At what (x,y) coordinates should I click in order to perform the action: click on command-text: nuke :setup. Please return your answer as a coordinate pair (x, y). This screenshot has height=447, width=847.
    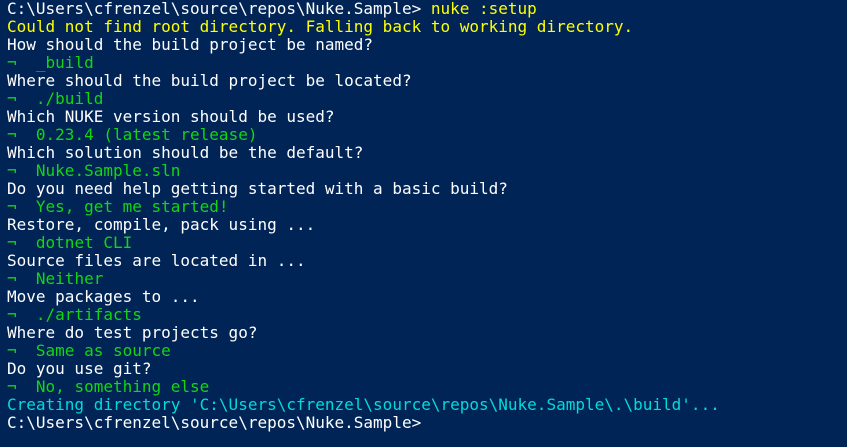
    Looking at the image, I should click on (479, 9).